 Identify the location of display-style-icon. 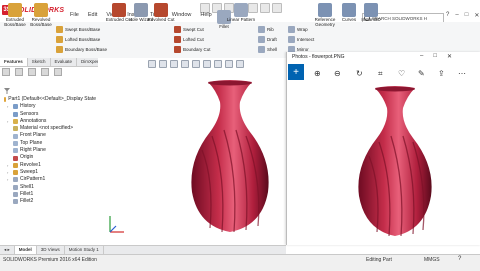
(207, 64).